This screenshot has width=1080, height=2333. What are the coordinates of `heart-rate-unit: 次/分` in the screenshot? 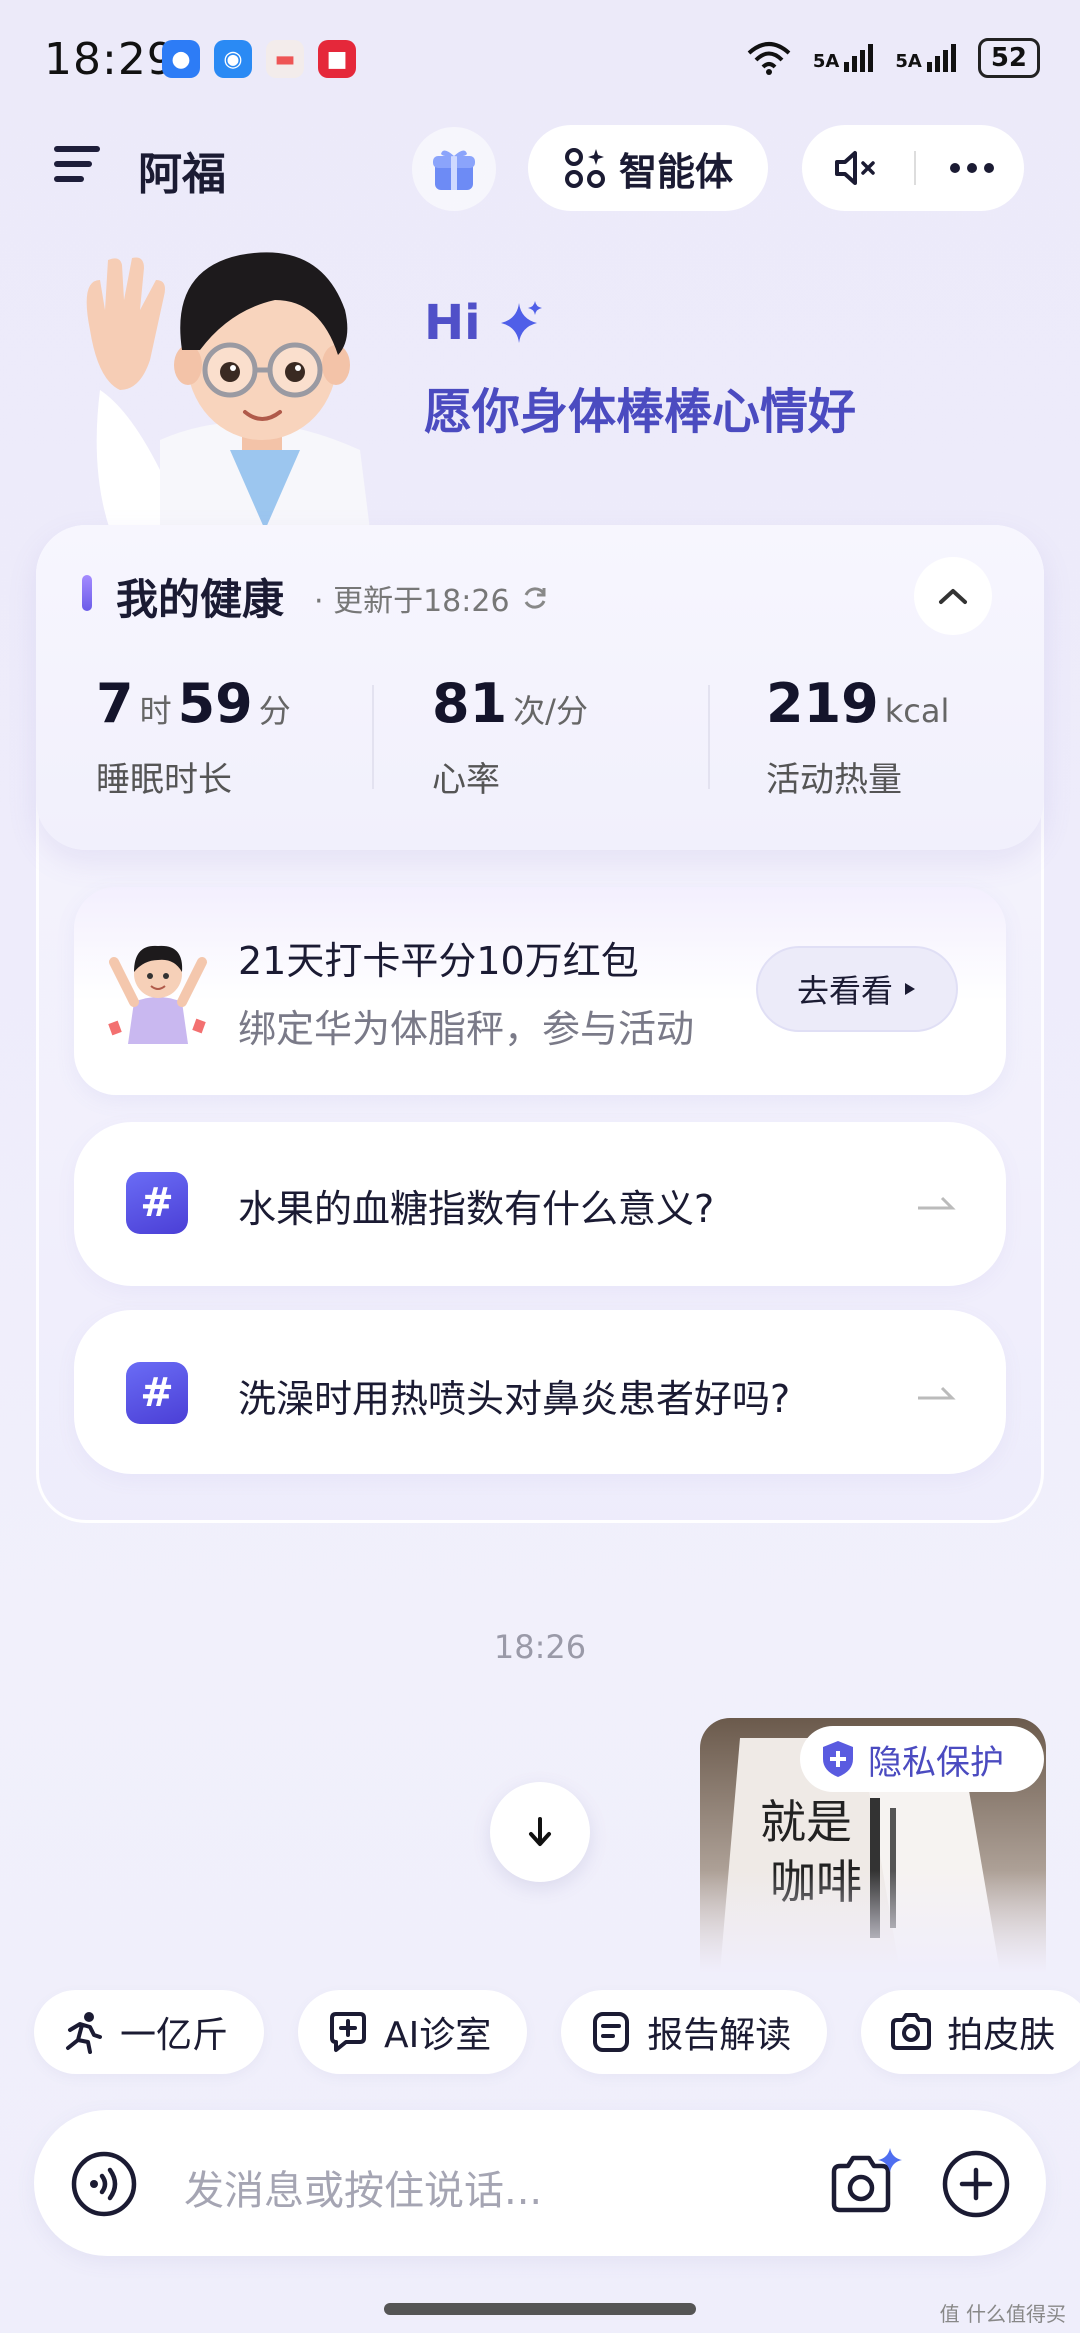 It's located at (550, 711).